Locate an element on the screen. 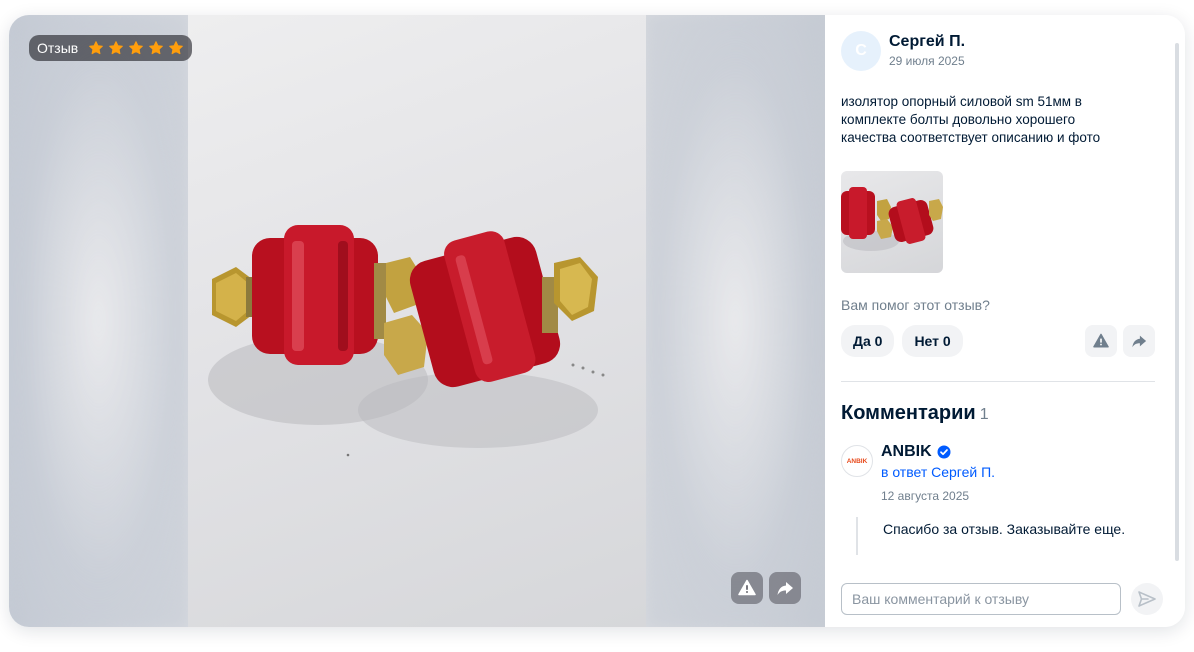 This screenshot has width=1194, height=652. author-name: Сергей П. is located at coordinates (927, 42).